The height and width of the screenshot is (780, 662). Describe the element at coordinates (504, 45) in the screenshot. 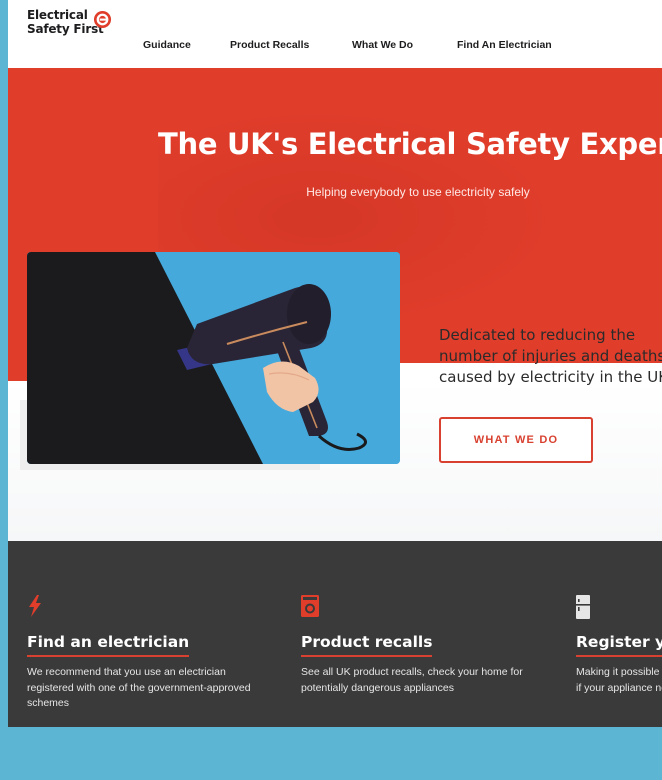

I see `nav-find-an-electrician: Find An Electrician` at that location.